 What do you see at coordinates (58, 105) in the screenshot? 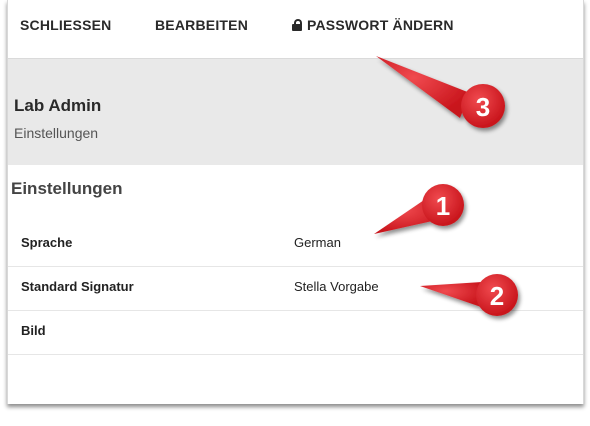
I see `user-name: Lab Admin` at bounding box center [58, 105].